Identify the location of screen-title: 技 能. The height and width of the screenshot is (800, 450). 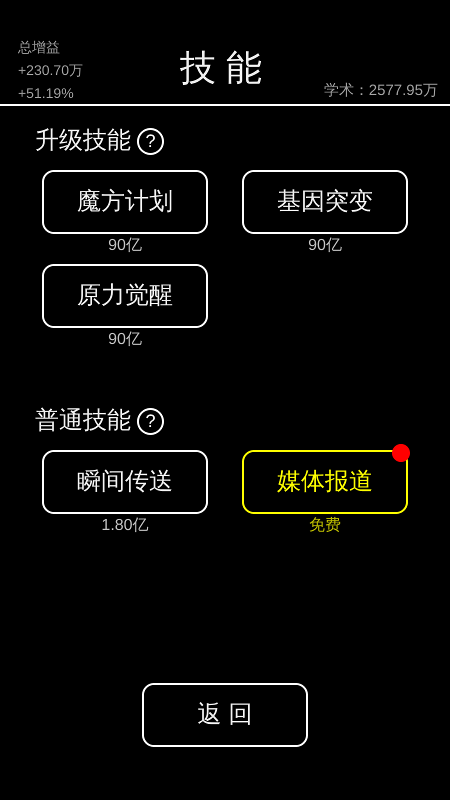
(221, 68).